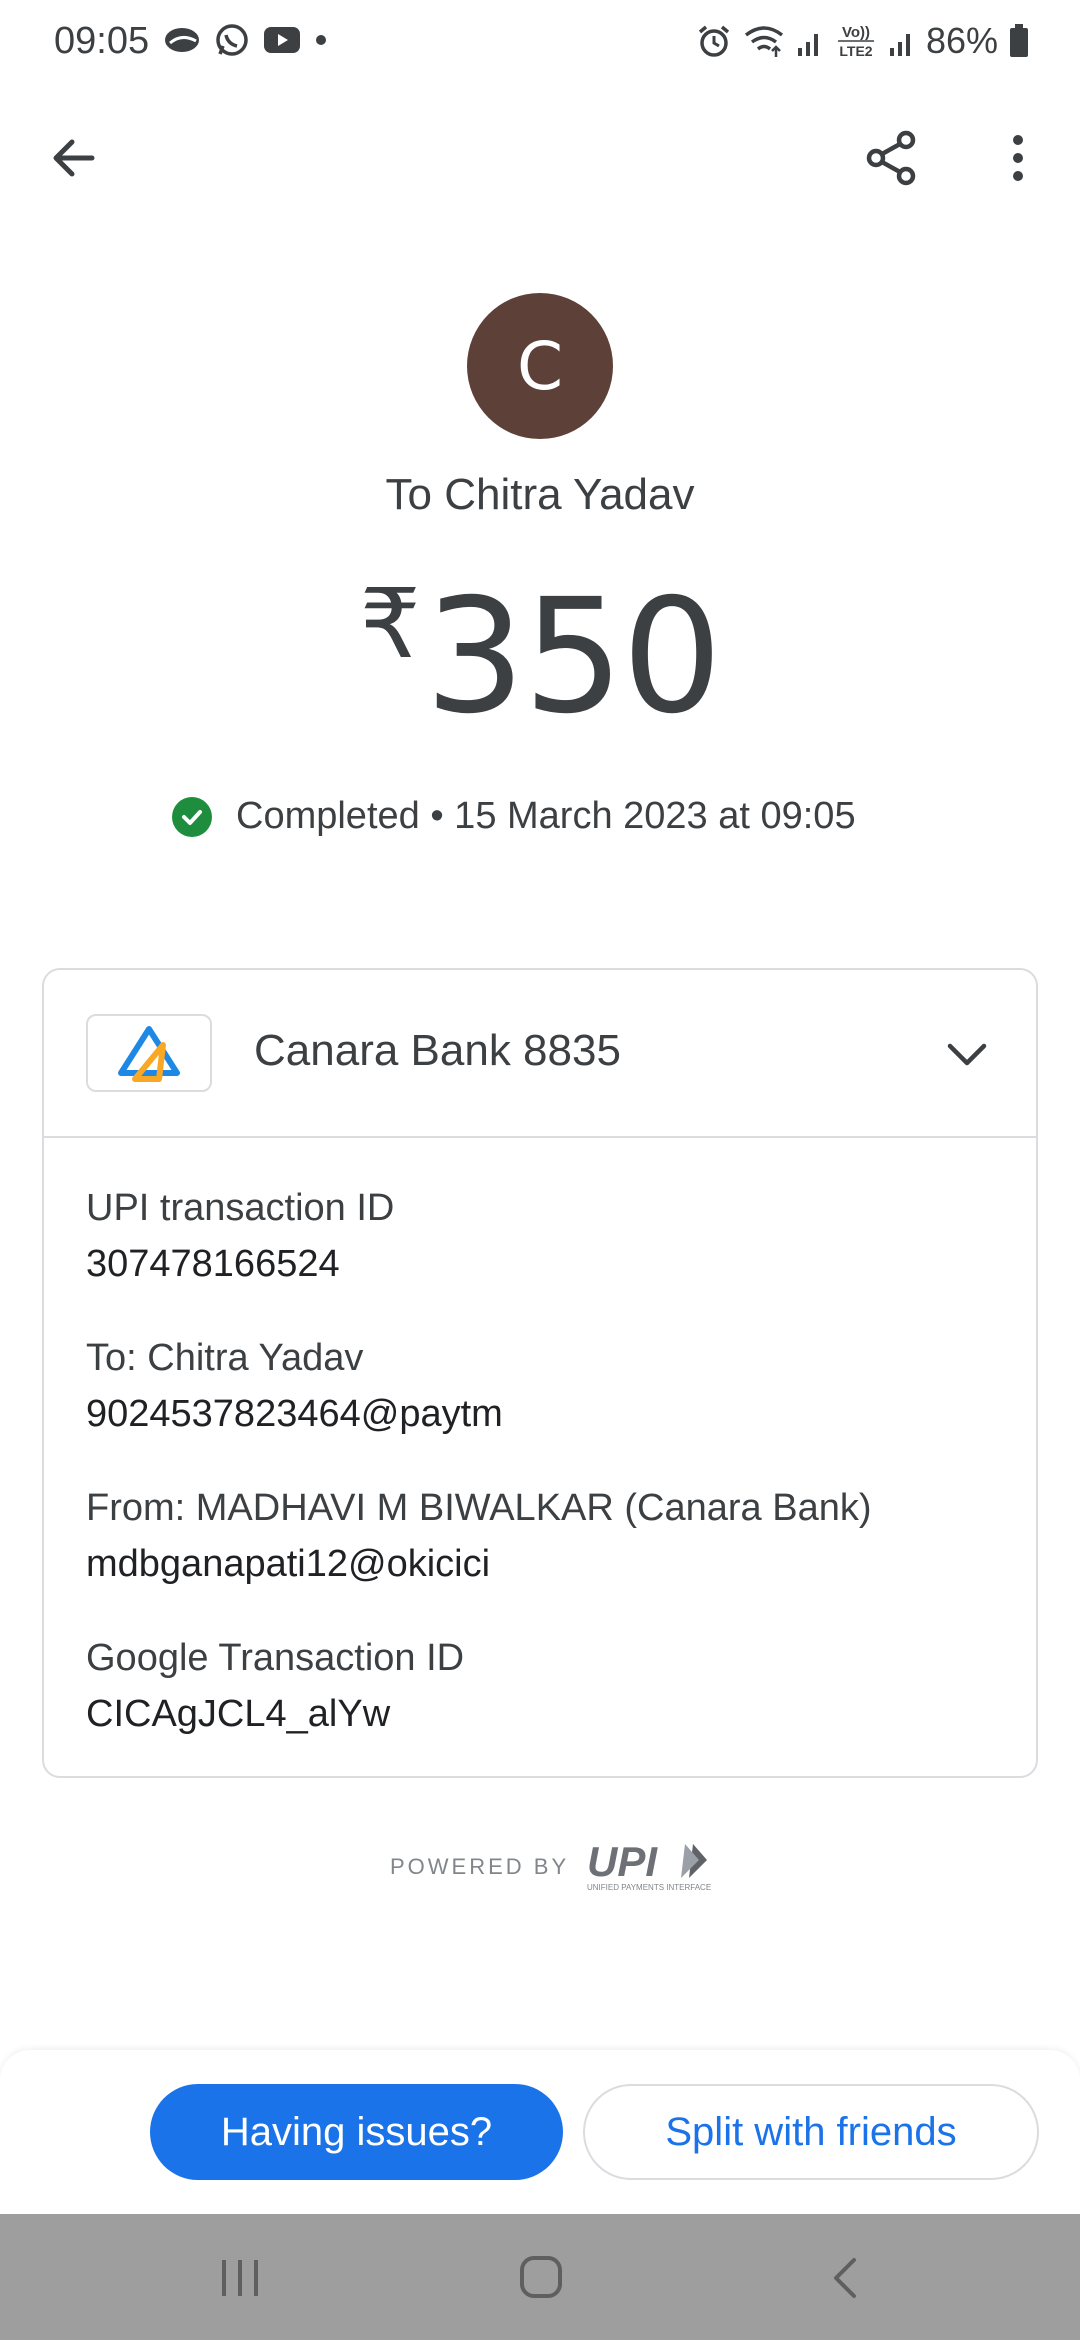 This screenshot has height=2340, width=1080. I want to click on google-transaction-id: Google Transaction ID CICAgJCL4_alYw, so click(275, 1686).